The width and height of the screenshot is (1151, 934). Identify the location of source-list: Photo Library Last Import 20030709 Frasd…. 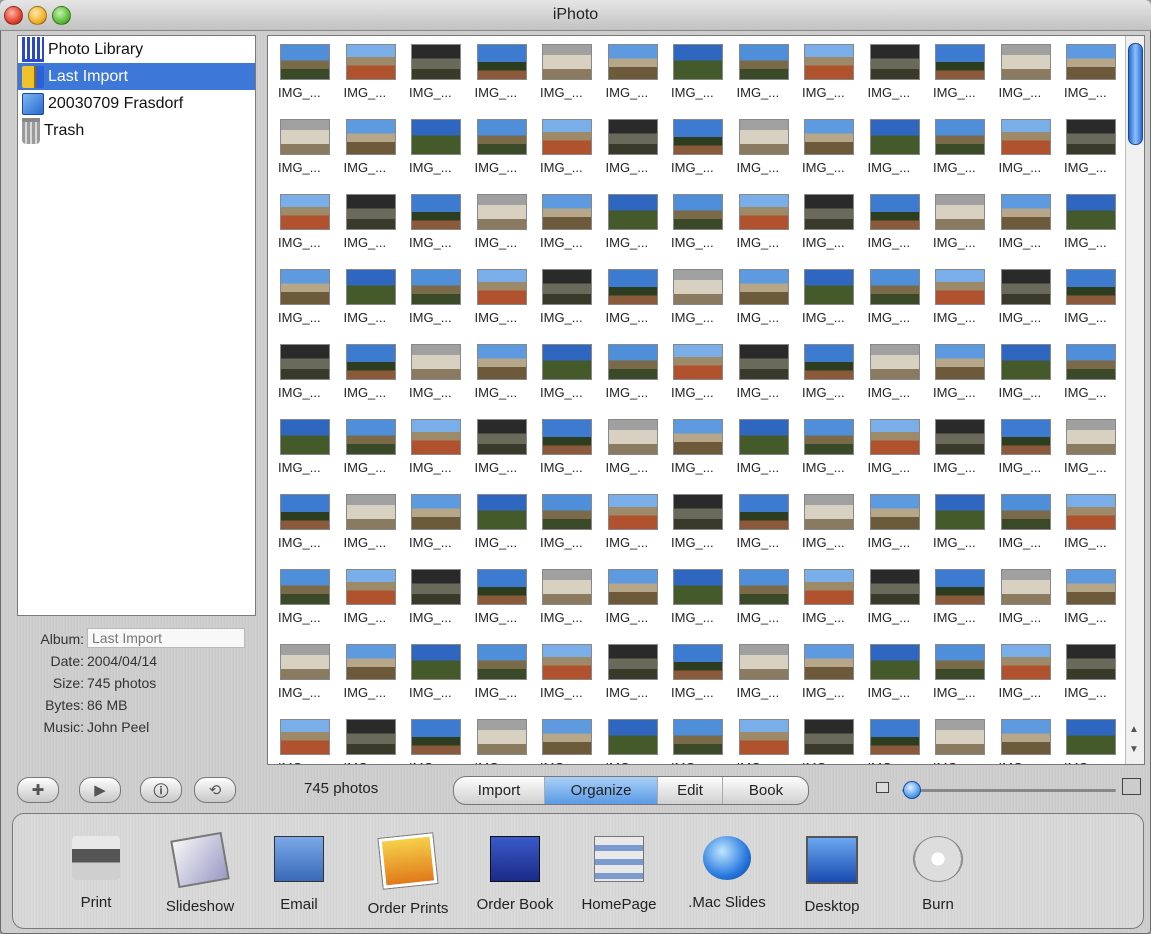
(136, 325).